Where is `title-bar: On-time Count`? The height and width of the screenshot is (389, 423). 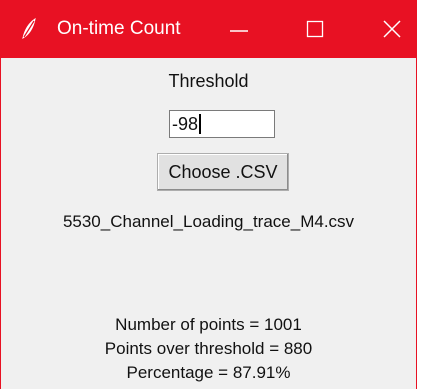
title-bar: On-time Count is located at coordinates (208, 29).